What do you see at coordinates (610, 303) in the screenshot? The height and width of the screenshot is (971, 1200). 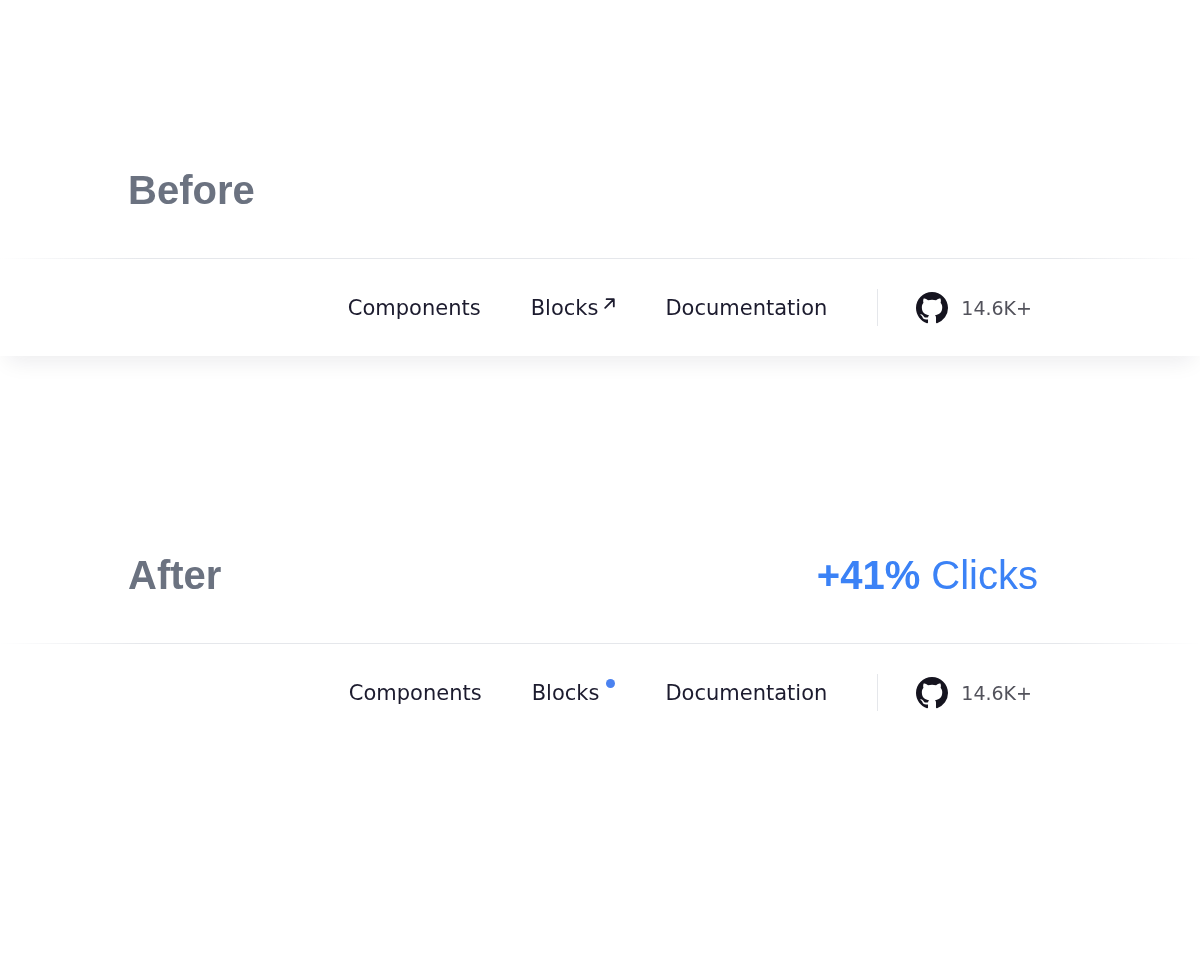 I see `arrow-up-right-icon` at bounding box center [610, 303].